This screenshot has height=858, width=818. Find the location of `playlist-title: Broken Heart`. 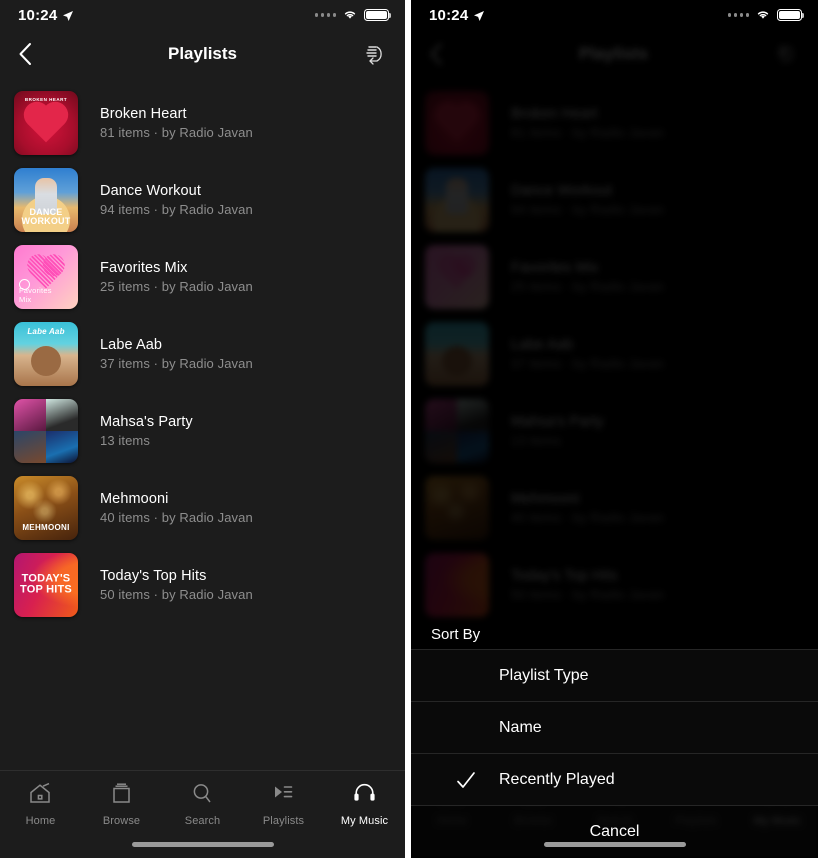

playlist-title: Broken Heart is located at coordinates (143, 113).